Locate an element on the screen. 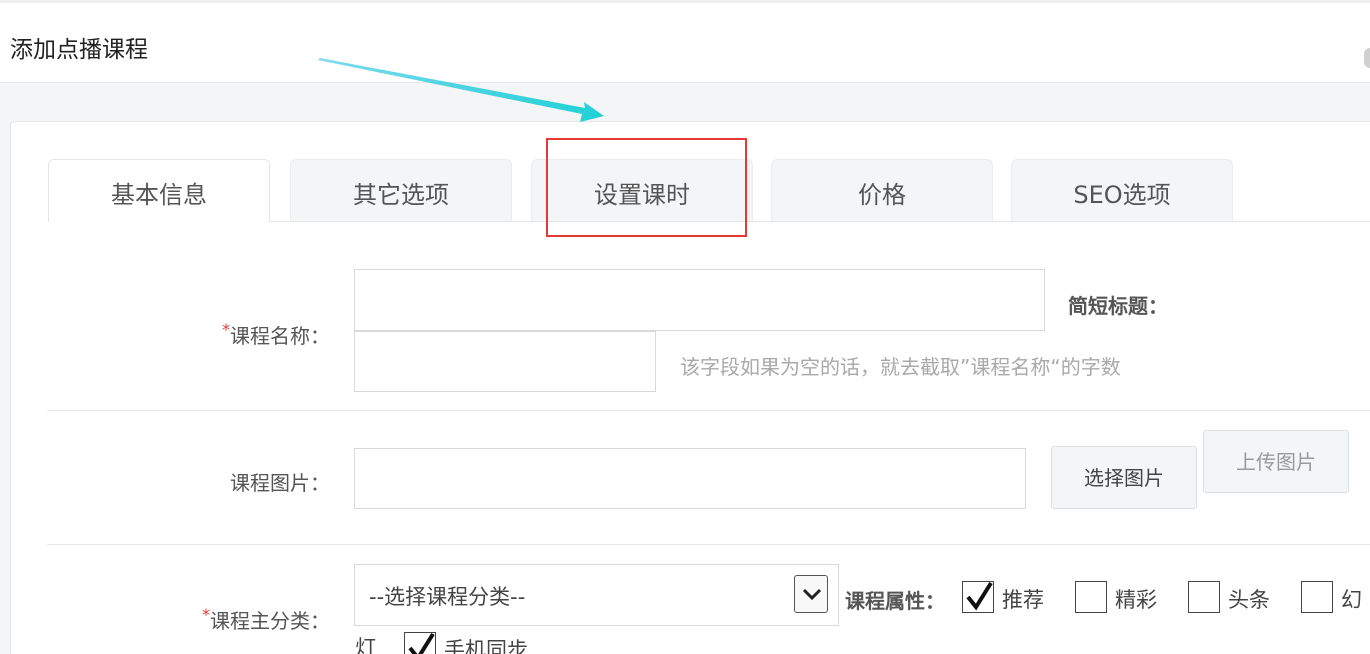  course-image-input is located at coordinates (690, 478).